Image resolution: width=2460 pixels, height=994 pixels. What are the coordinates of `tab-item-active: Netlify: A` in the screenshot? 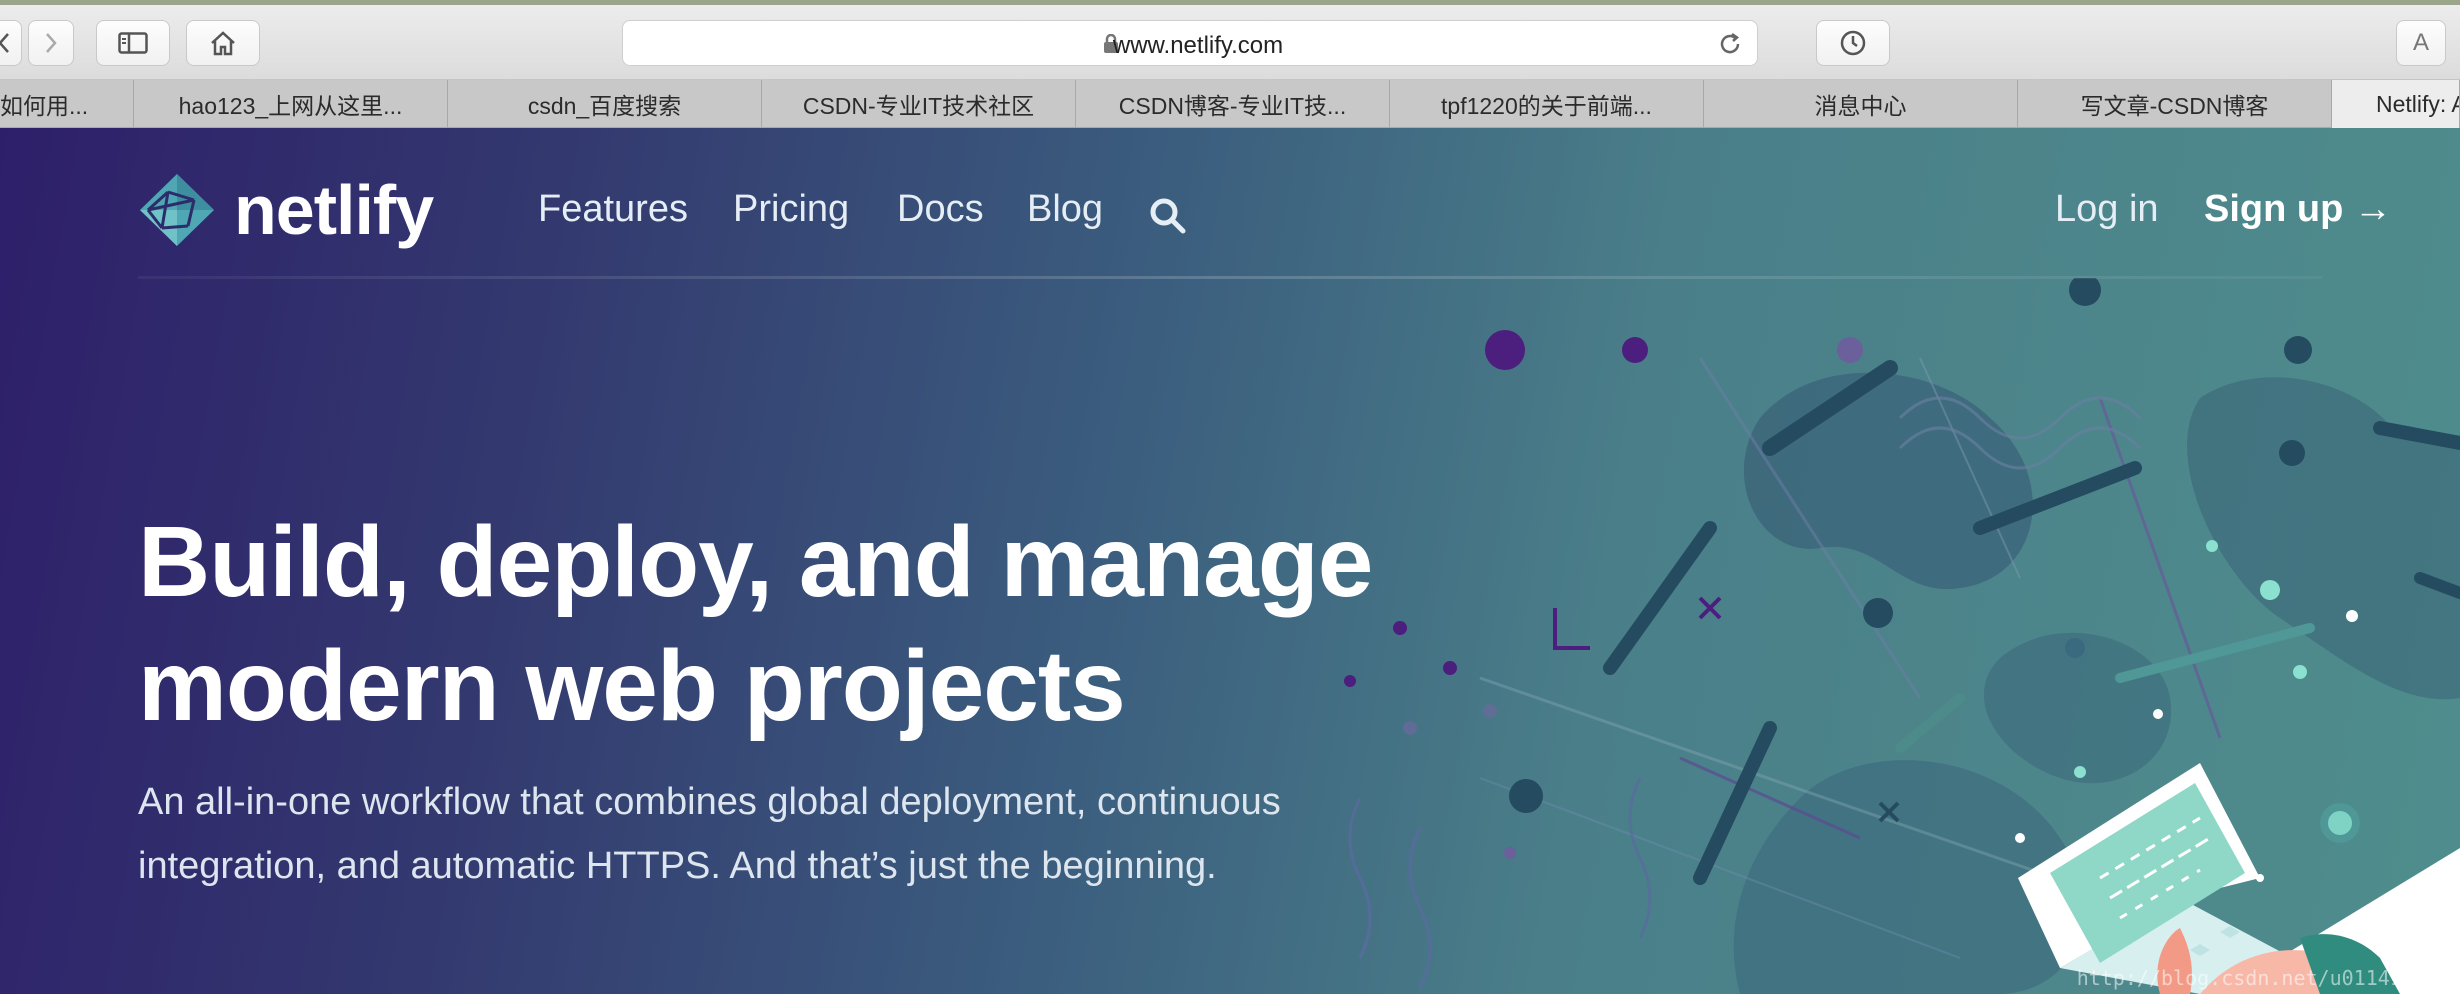 It's located at (2396, 104).